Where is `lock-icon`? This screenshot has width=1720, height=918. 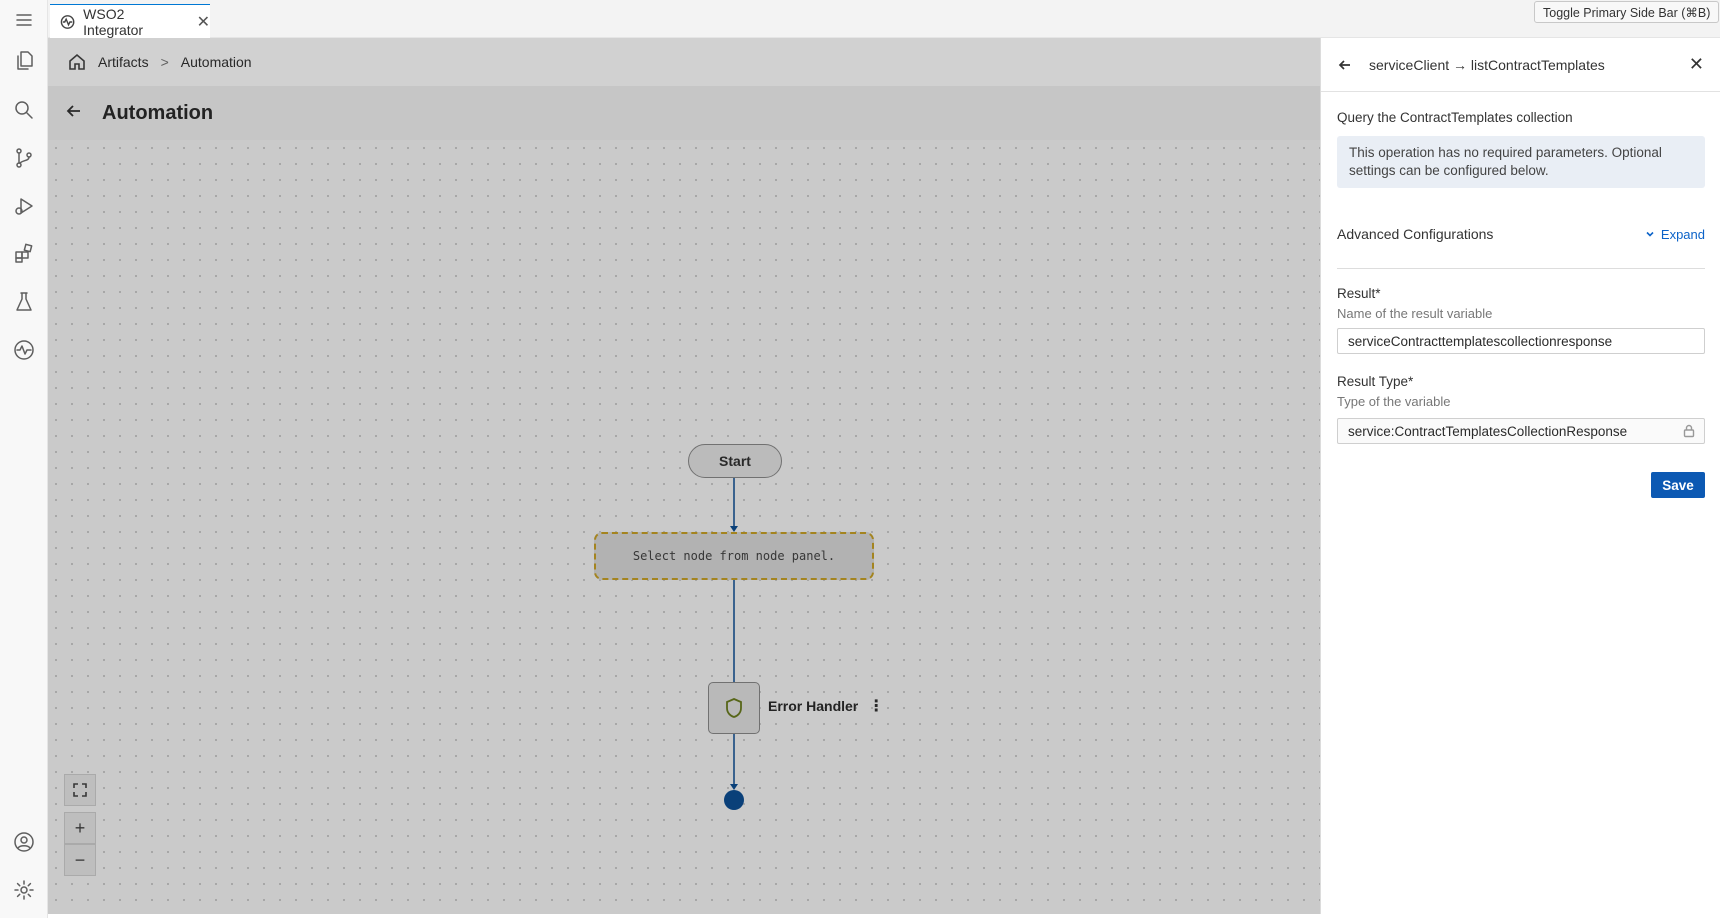 lock-icon is located at coordinates (1689, 431).